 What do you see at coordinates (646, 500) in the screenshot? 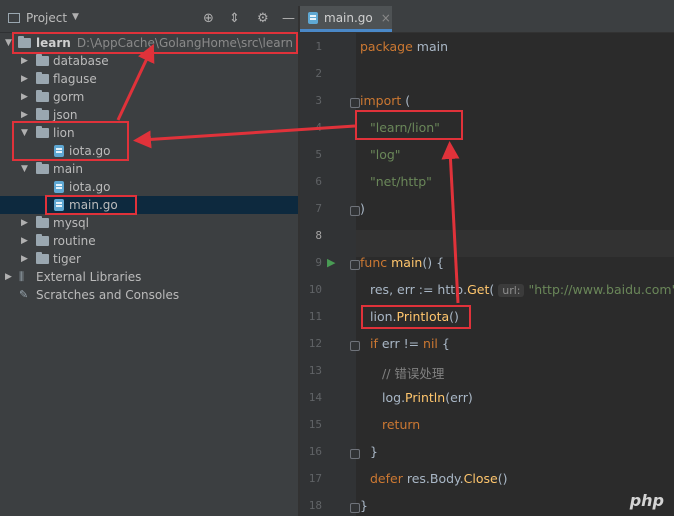
I see `php-watermark: php` at bounding box center [646, 500].